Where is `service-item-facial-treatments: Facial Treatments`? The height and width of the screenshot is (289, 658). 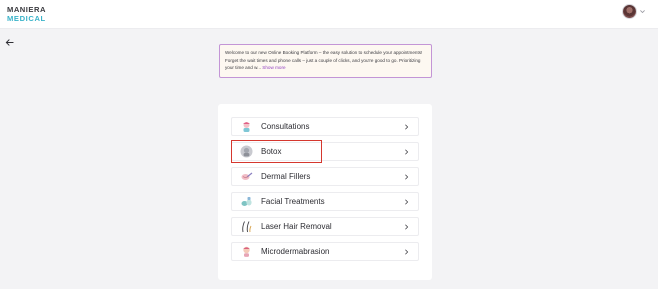 service-item-facial-treatments: Facial Treatments is located at coordinates (325, 201).